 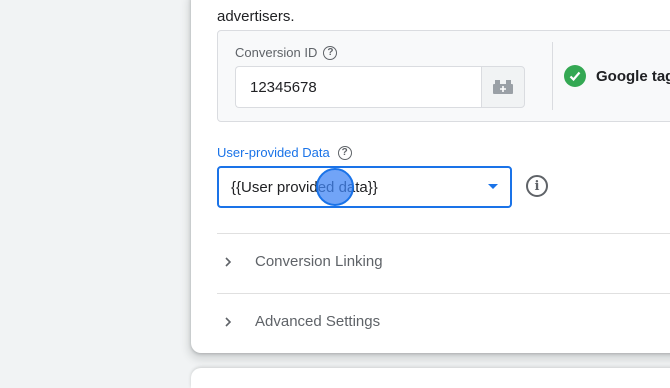 What do you see at coordinates (575, 76) in the screenshot?
I see `check-circle-icon` at bounding box center [575, 76].